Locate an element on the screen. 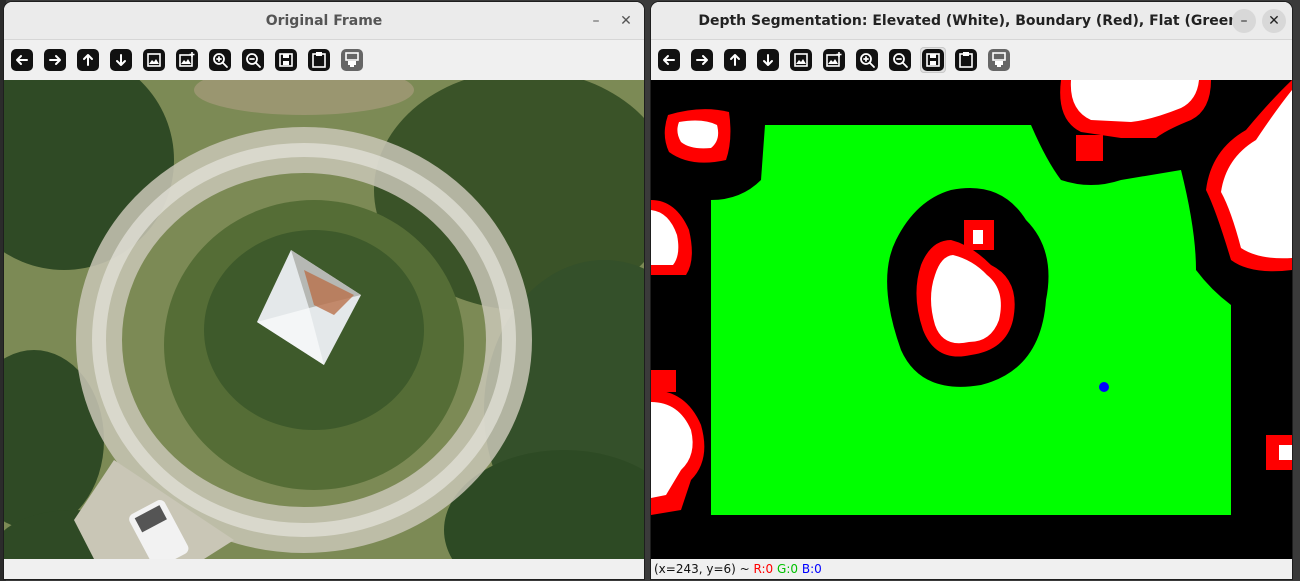  titlebar: Original Frame – ✕ is located at coordinates (324, 21).